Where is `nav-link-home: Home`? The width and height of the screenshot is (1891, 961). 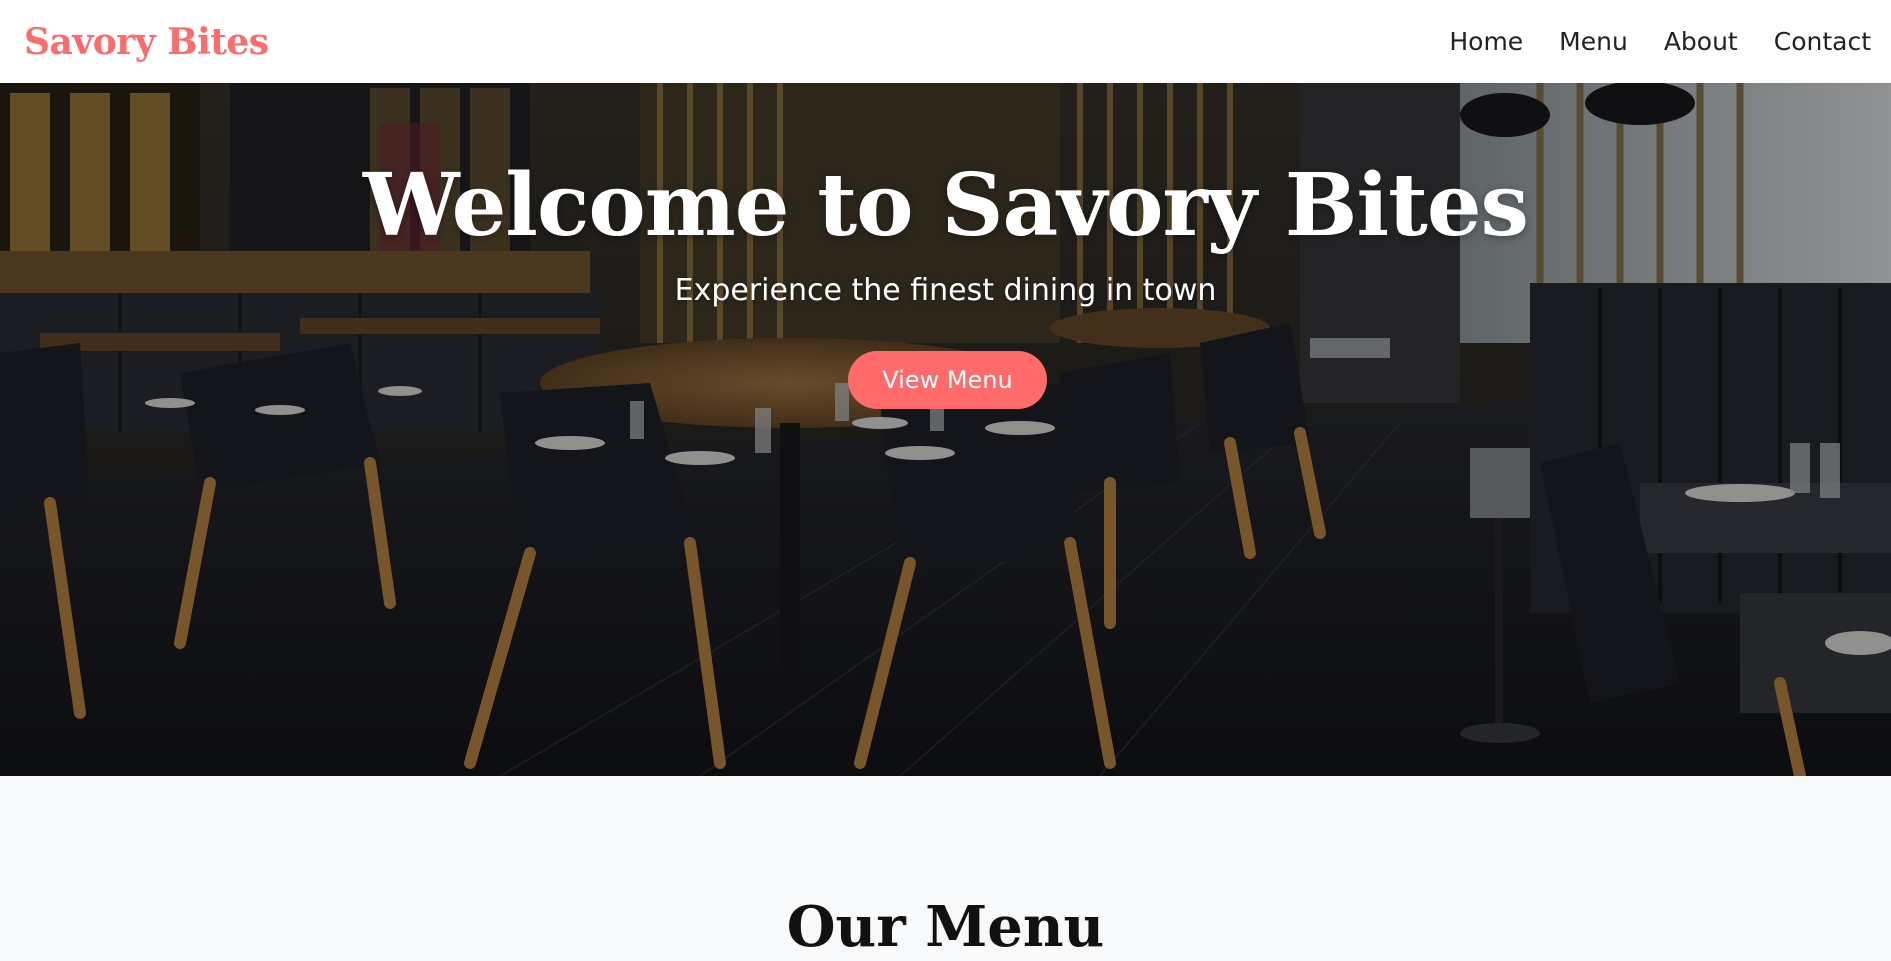
nav-link-home: Home is located at coordinates (1486, 41).